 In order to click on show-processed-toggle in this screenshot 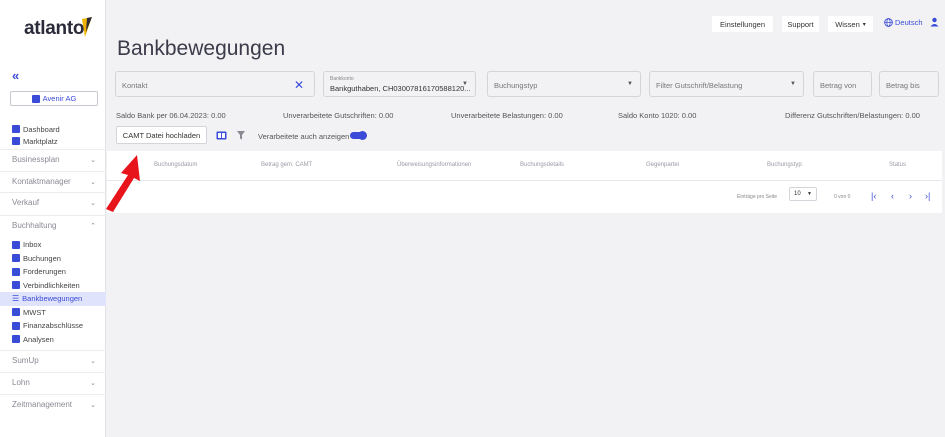, I will do `click(358, 135)`.